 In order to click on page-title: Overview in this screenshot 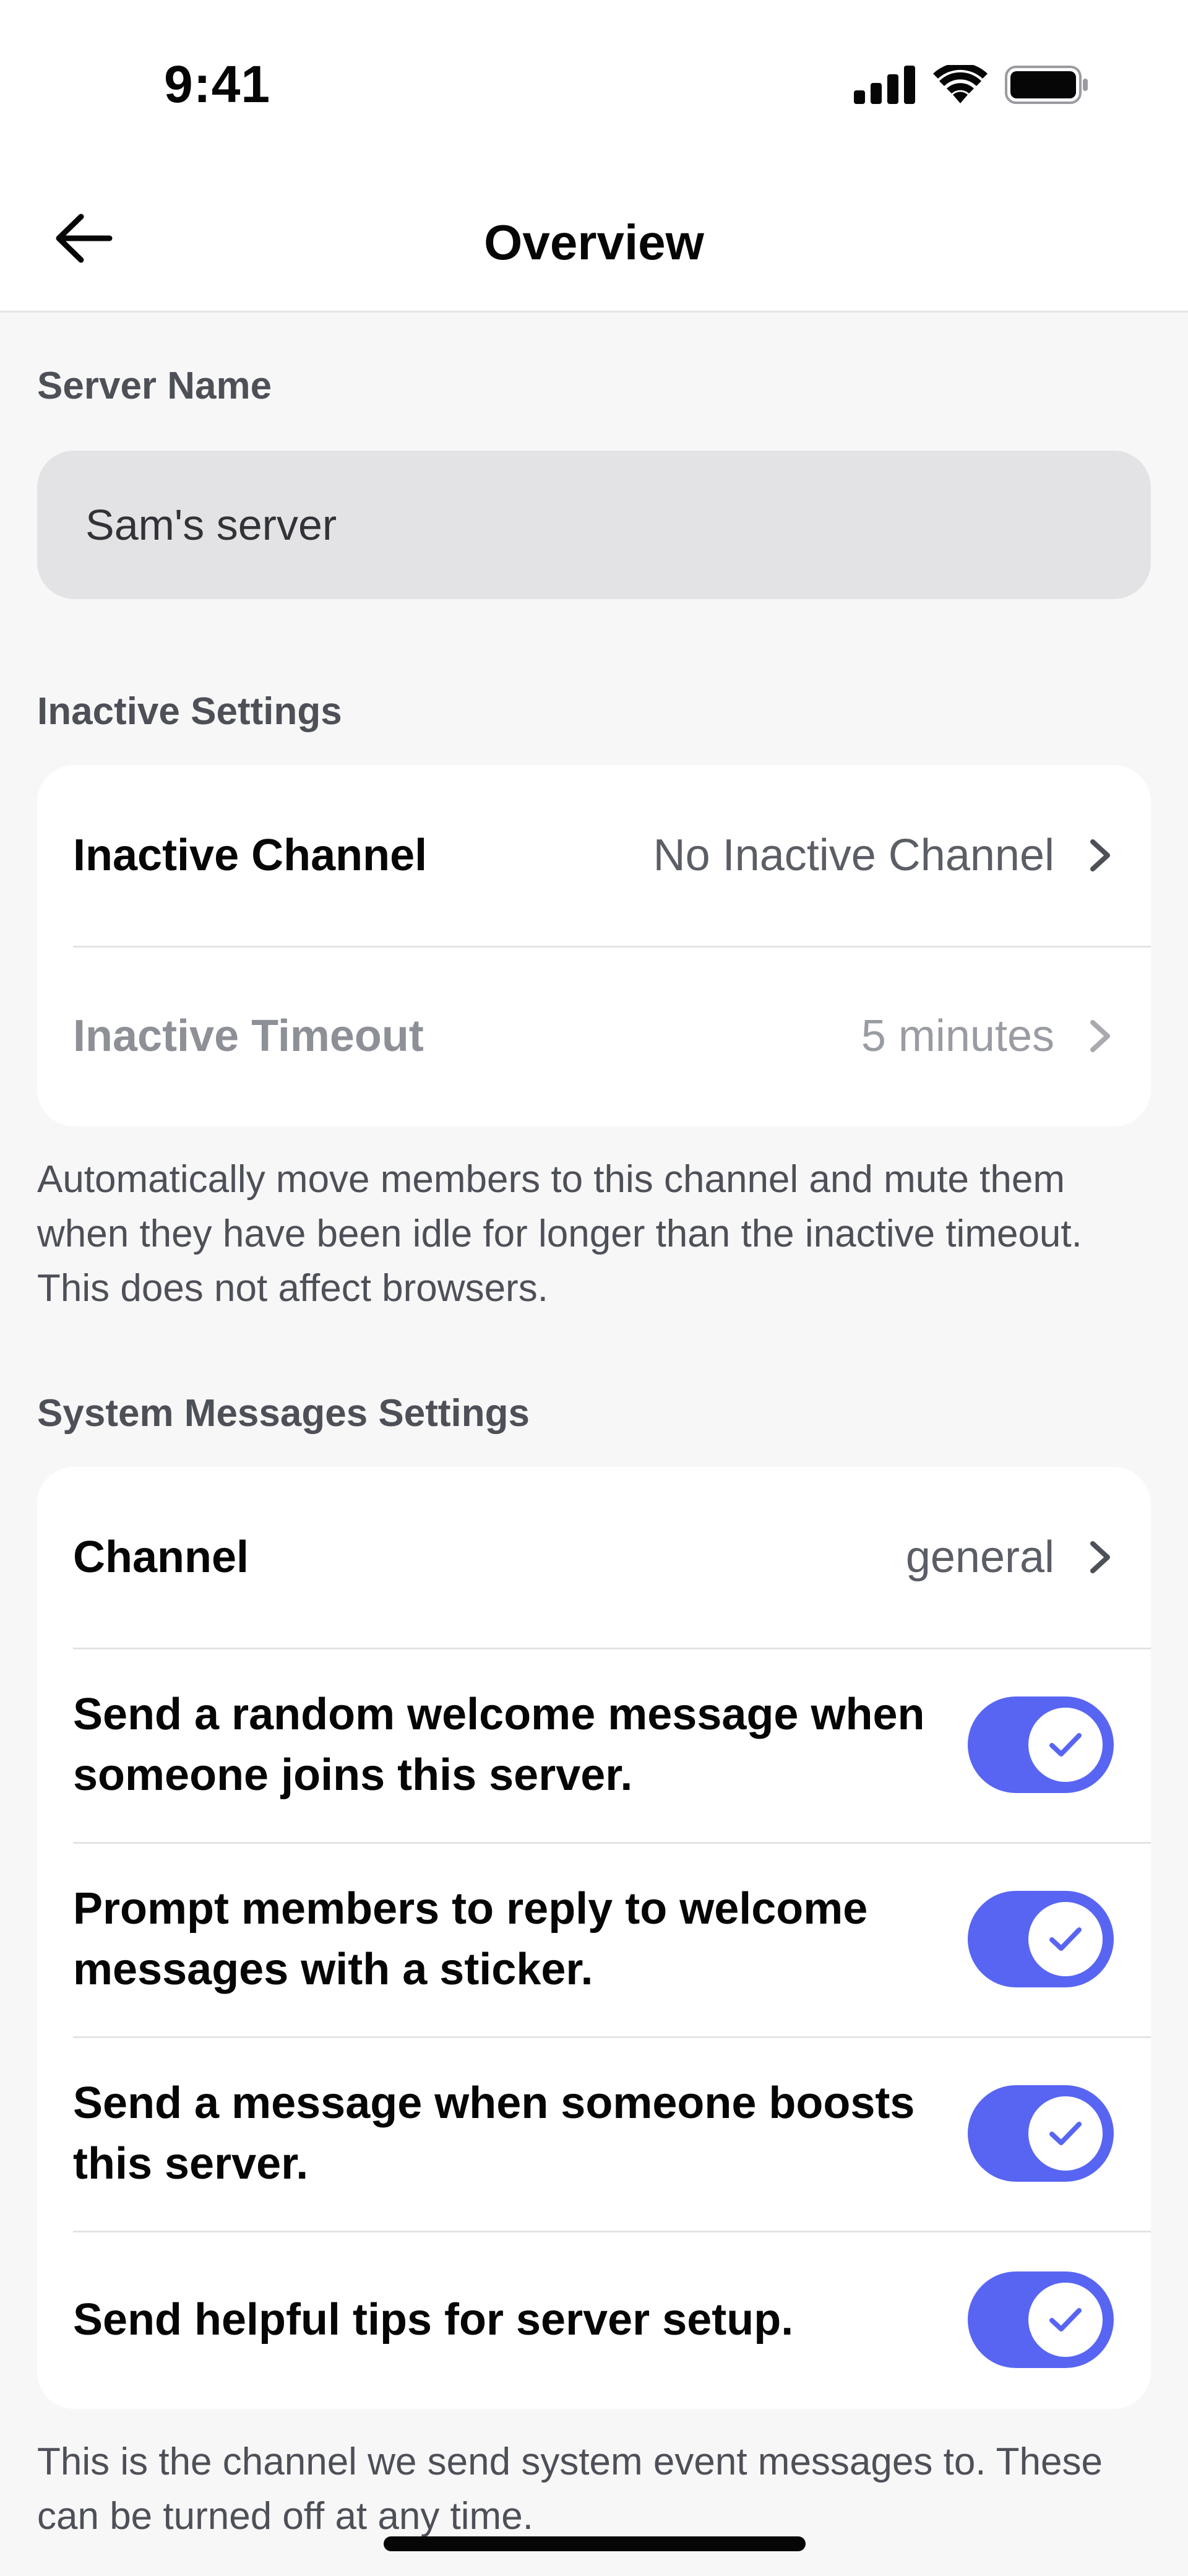, I will do `click(594, 242)`.